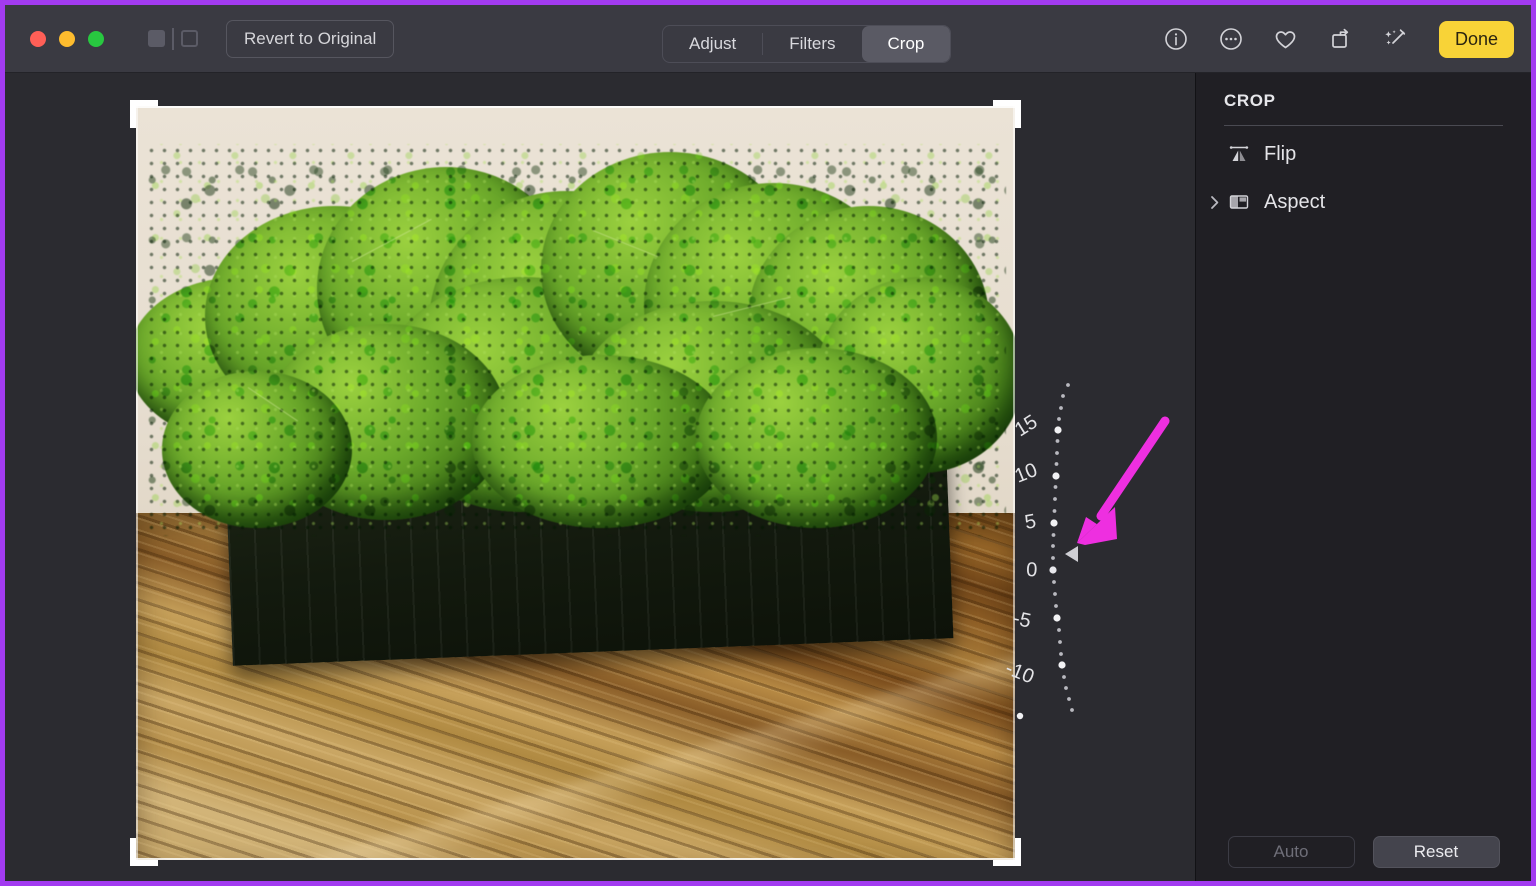 Image resolution: width=1536 pixels, height=886 pixels. What do you see at coordinates (1250, 100) in the screenshot?
I see `sidebar-title: CROP` at bounding box center [1250, 100].